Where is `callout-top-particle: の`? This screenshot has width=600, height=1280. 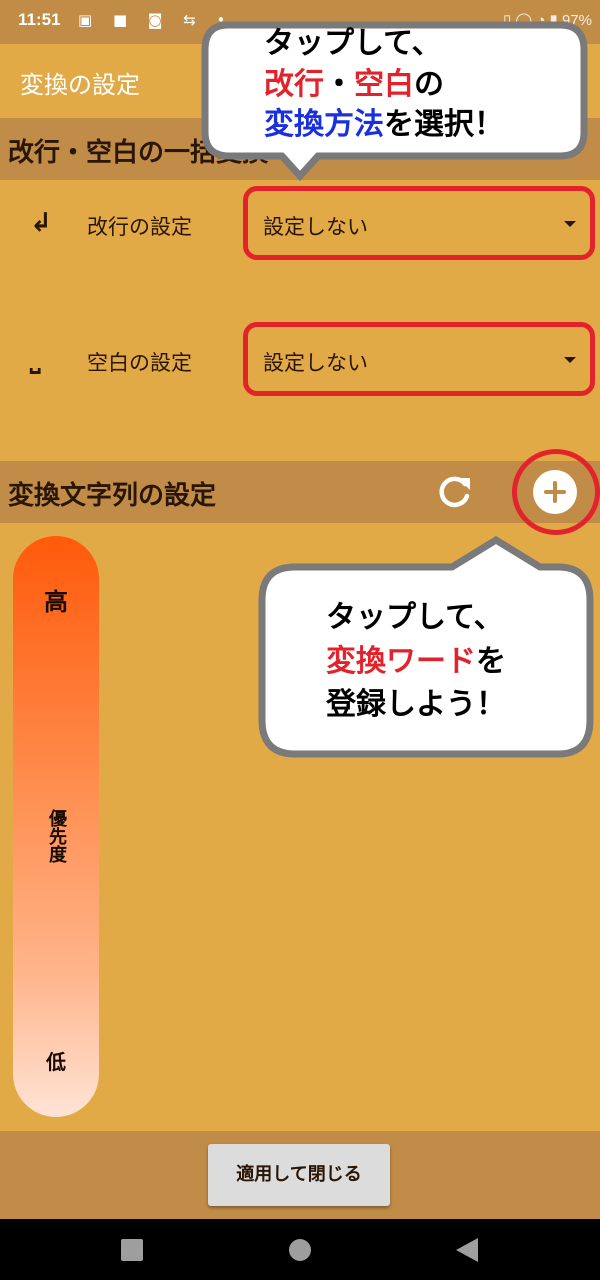 callout-top-particle: の is located at coordinates (429, 84).